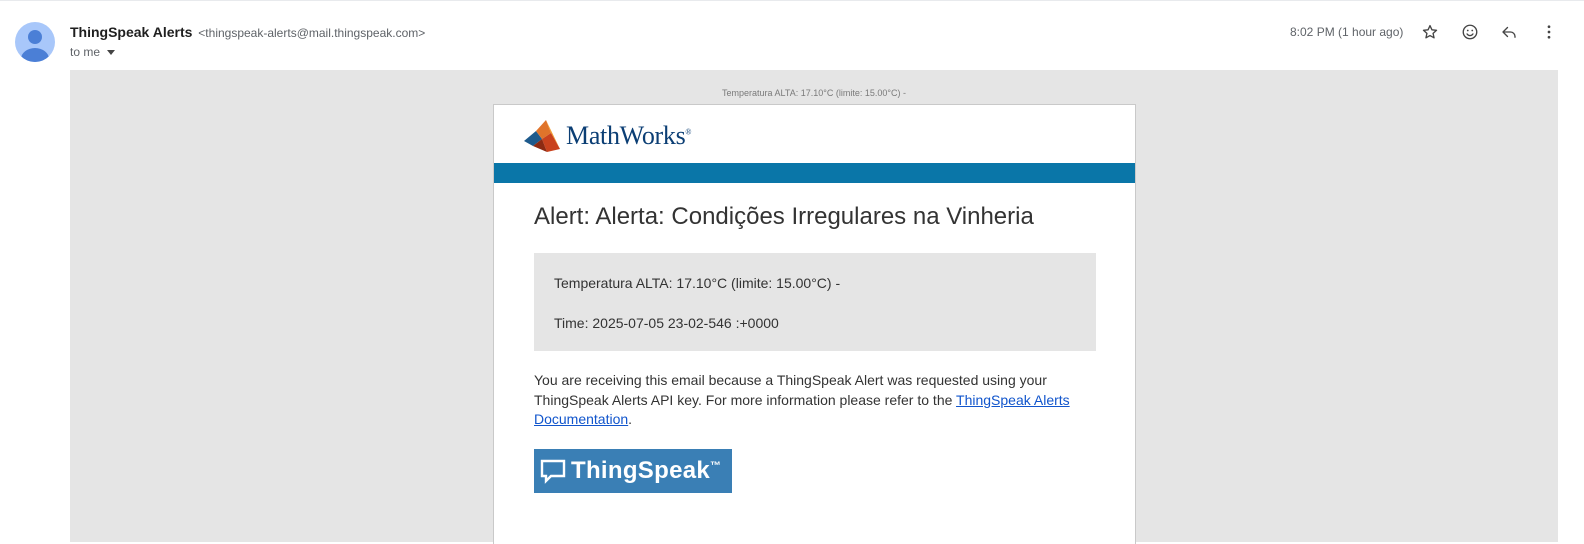  What do you see at coordinates (1509, 32) in the screenshot?
I see `reply-icon` at bounding box center [1509, 32].